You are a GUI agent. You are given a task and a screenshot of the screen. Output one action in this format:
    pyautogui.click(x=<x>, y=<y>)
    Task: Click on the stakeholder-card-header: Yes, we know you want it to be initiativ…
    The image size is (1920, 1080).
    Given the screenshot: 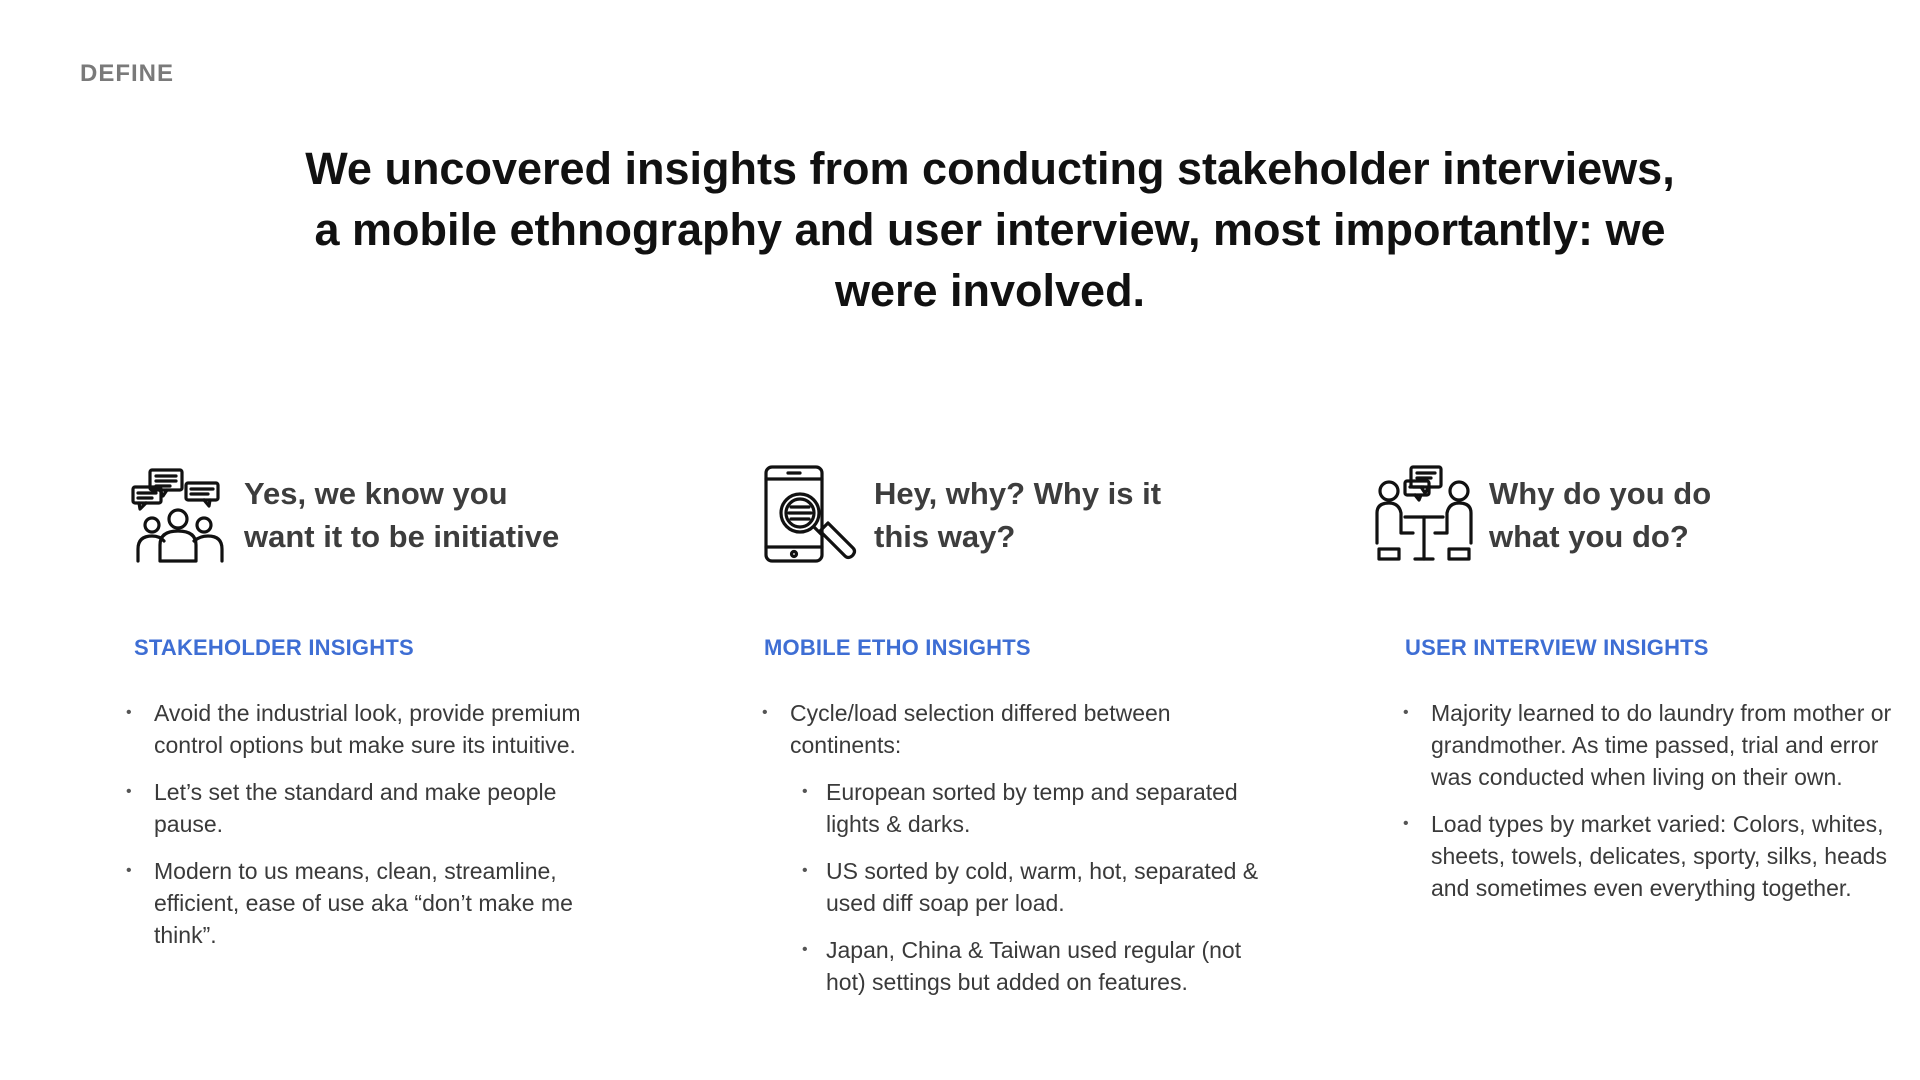 What is the action you would take?
    pyautogui.click(x=370, y=515)
    